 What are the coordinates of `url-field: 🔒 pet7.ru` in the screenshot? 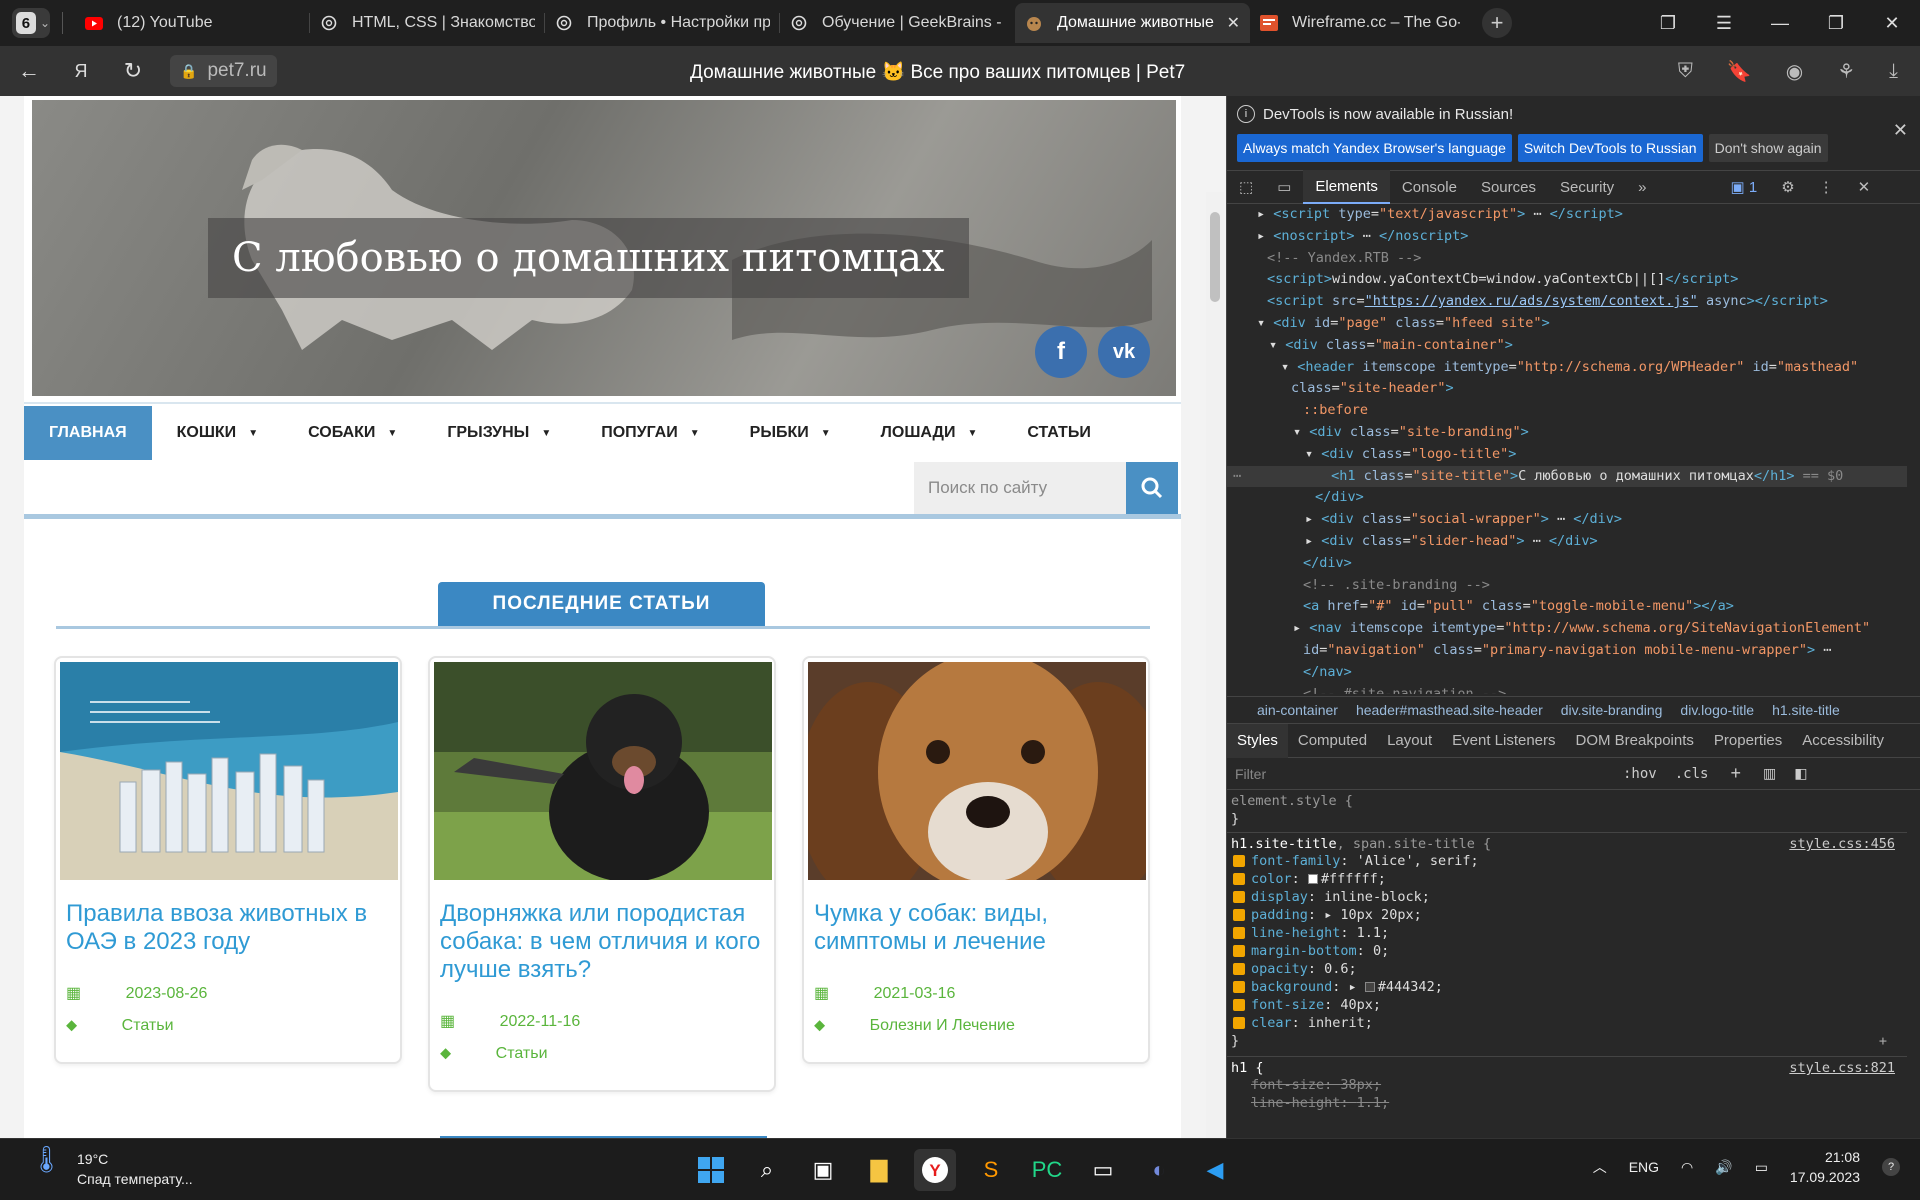 It's located at (223, 71).